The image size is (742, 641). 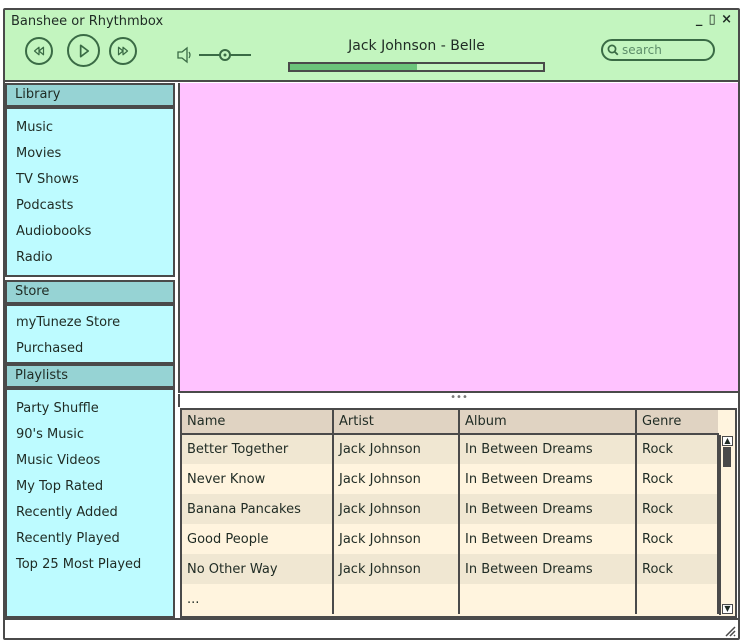 What do you see at coordinates (90, 128) in the screenshot?
I see `sidebar-item-music: Music` at bounding box center [90, 128].